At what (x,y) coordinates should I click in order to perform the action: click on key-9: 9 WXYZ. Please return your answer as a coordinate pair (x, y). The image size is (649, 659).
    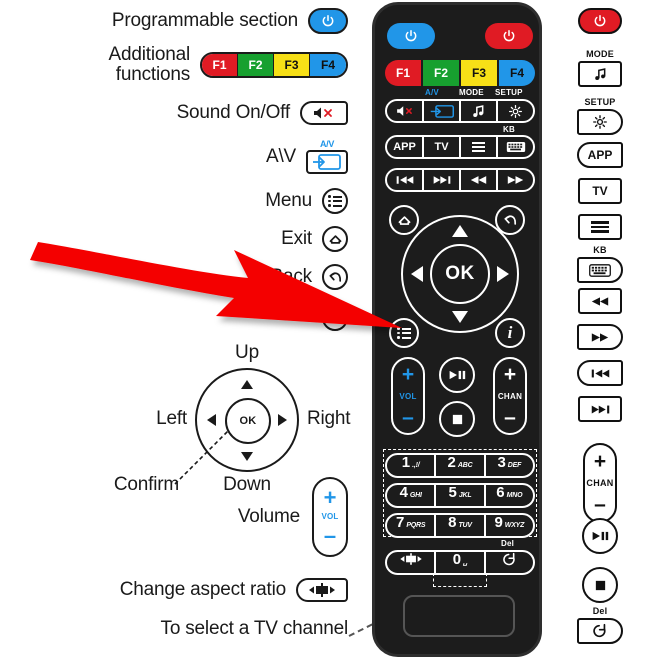
    Looking at the image, I should click on (509, 525).